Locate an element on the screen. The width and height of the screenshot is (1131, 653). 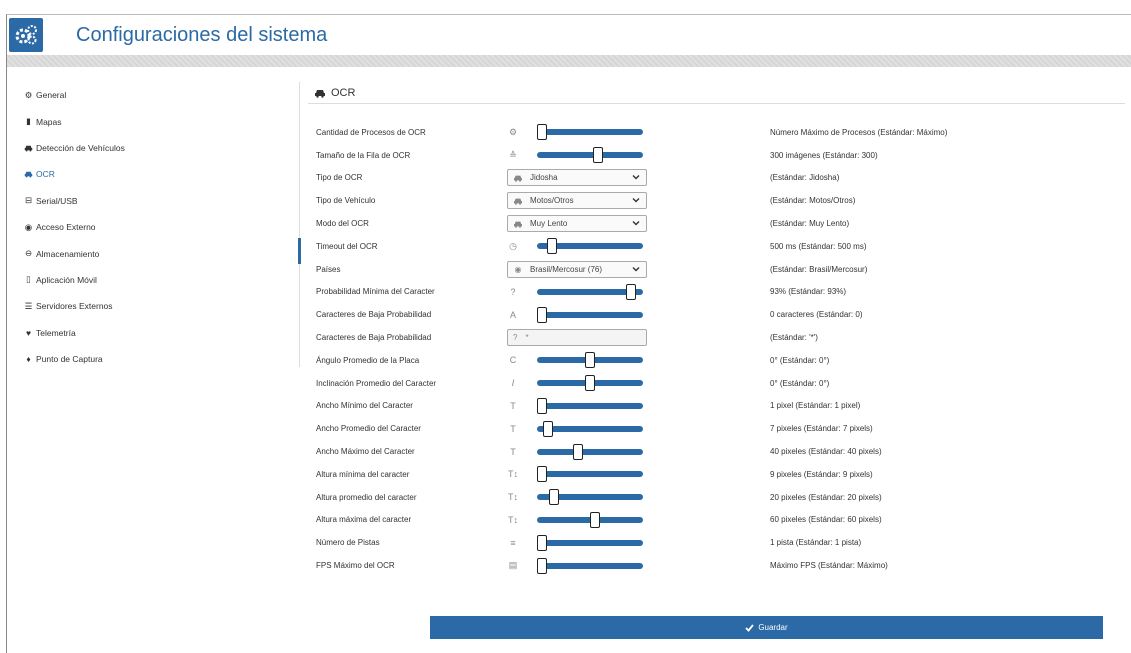
sidebar-item-label: Serial/USB is located at coordinates (57, 200).